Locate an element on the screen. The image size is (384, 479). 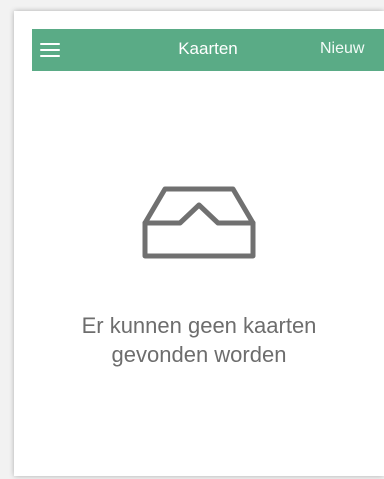
inbox-icon is located at coordinates (199, 222).